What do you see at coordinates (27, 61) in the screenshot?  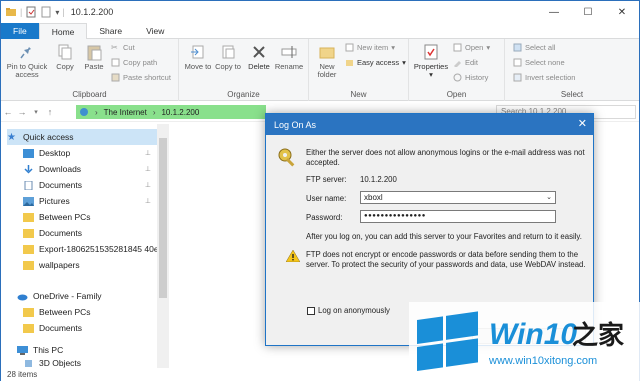 I see `pin-quick-access-button: Pin to Quick access` at bounding box center [27, 61].